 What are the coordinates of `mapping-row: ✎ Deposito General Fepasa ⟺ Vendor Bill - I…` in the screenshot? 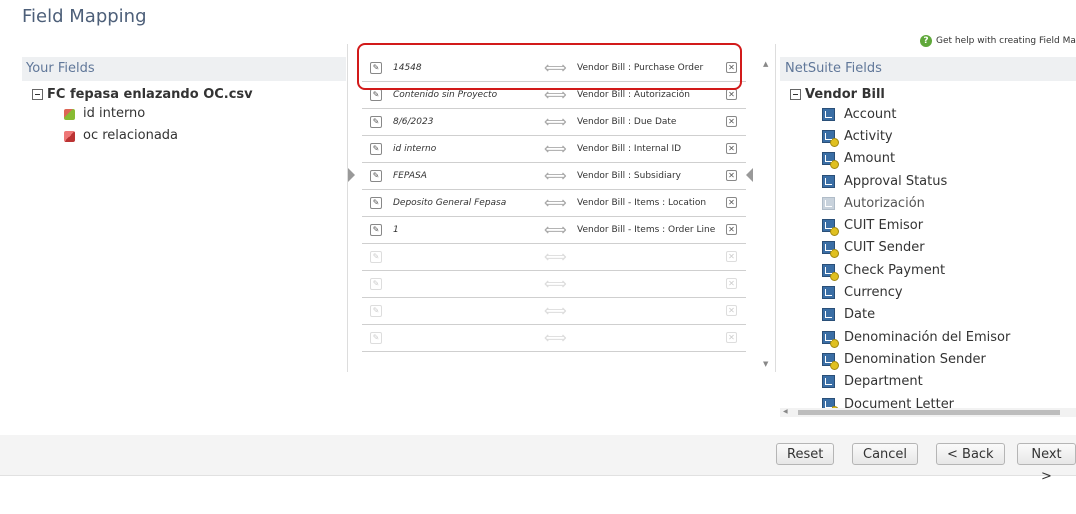 It's located at (554, 203).